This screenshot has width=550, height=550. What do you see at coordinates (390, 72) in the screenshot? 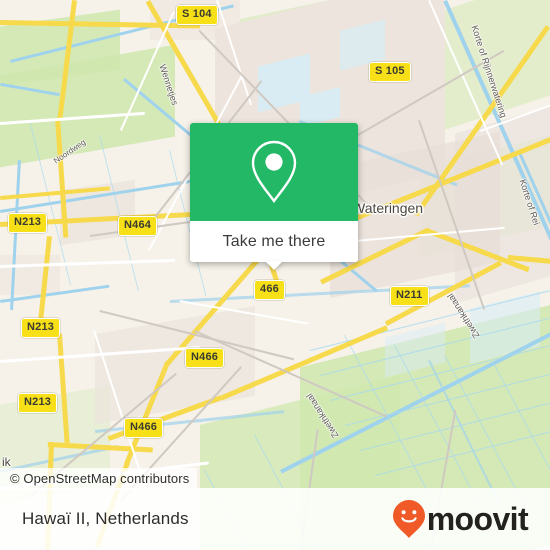
I see `road-shield: S 105` at bounding box center [390, 72].